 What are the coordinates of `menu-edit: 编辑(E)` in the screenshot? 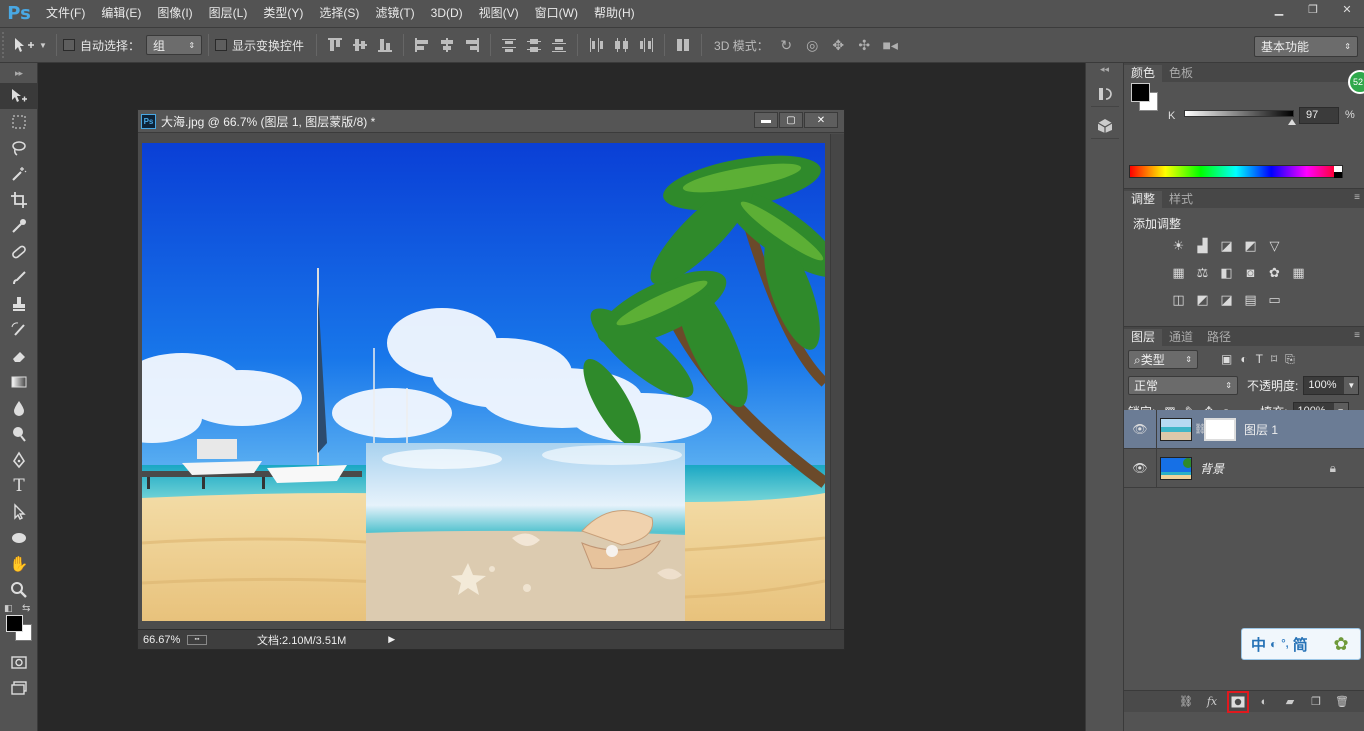 It's located at (121, 13).